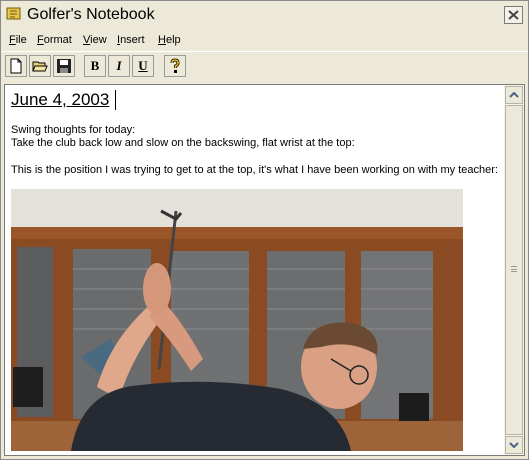  I want to click on italic-label: I, so click(119, 65).